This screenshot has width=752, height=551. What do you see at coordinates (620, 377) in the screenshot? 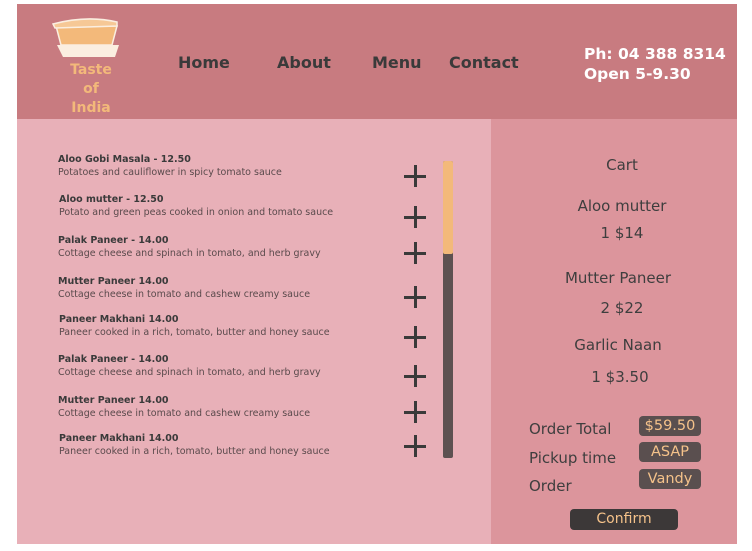
I see `cart-item-qty-price: 1 $3.50` at bounding box center [620, 377].